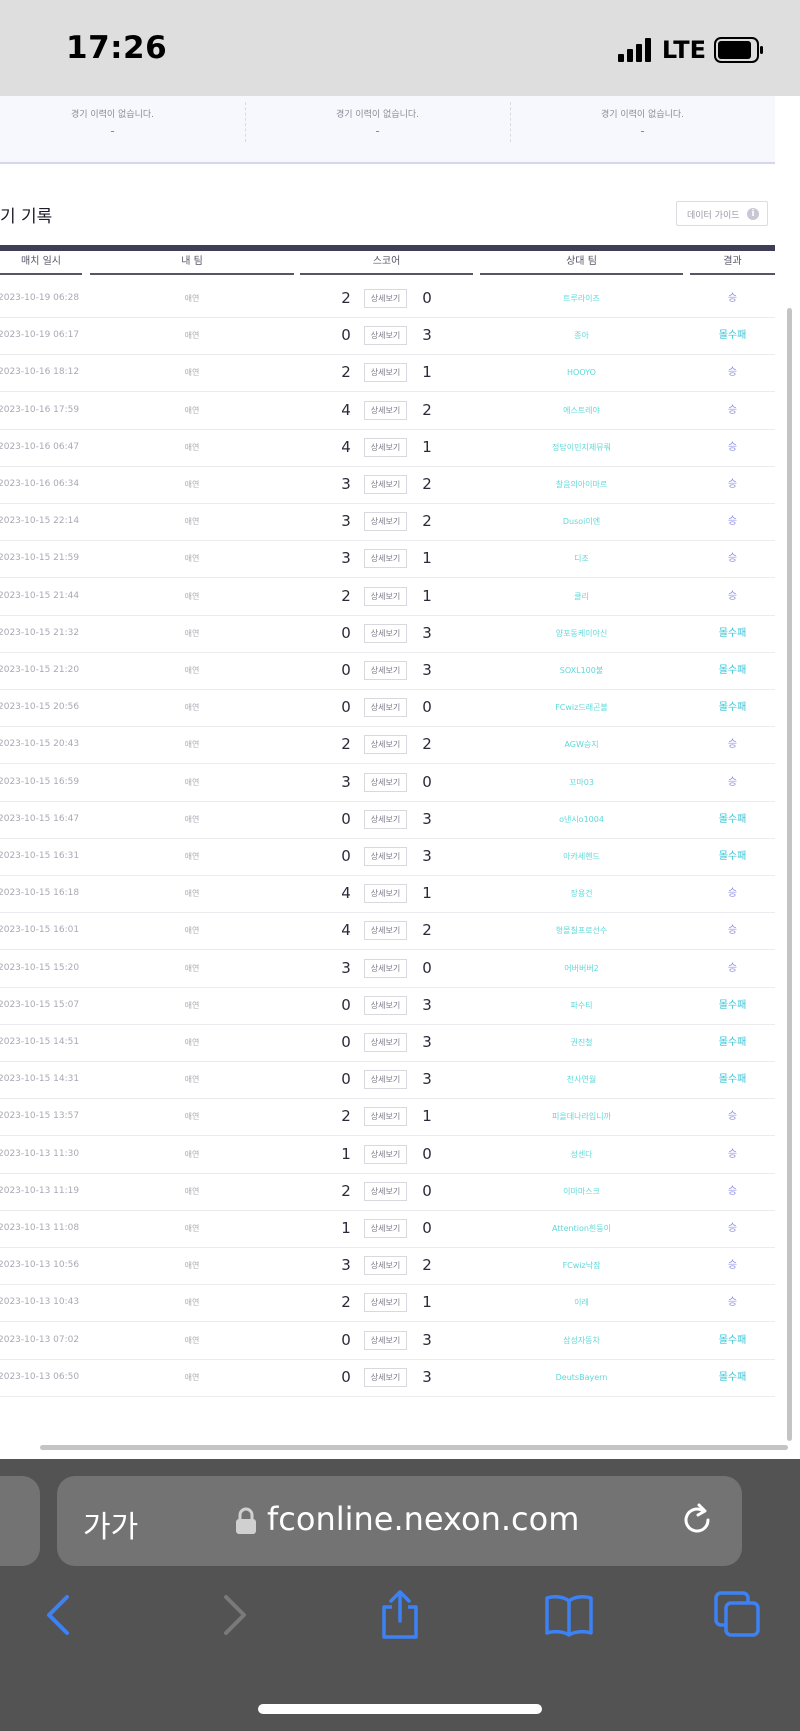  What do you see at coordinates (581, 1302) in the screenshot?
I see `opponent-team-link: 이레` at bounding box center [581, 1302].